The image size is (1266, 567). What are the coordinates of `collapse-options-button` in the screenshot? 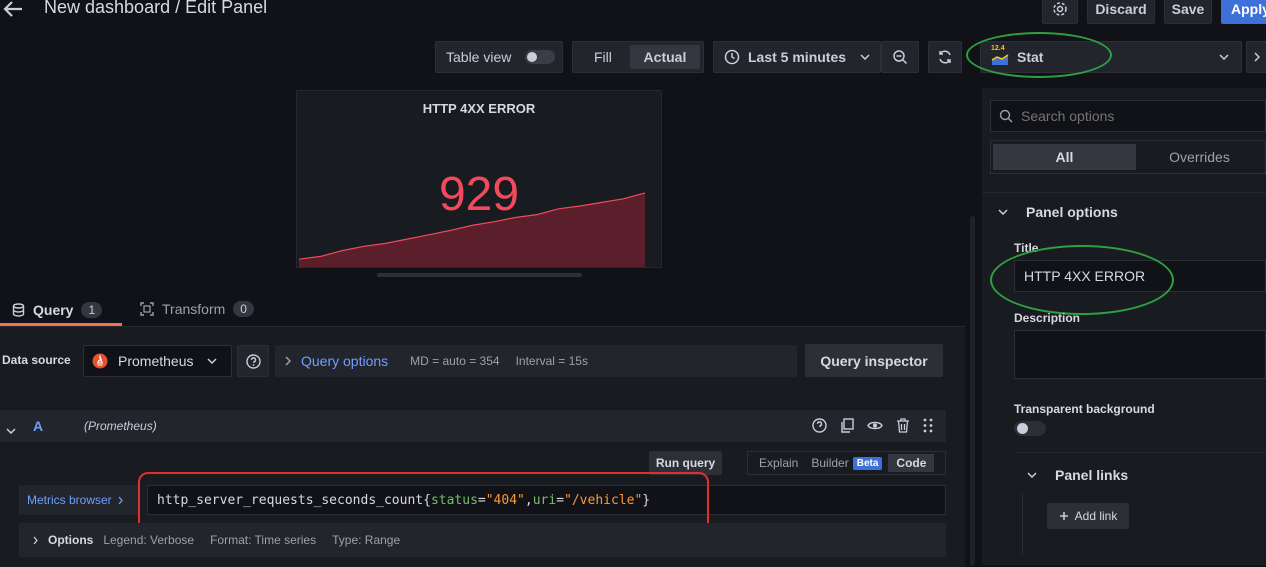 It's located at (1256, 57).